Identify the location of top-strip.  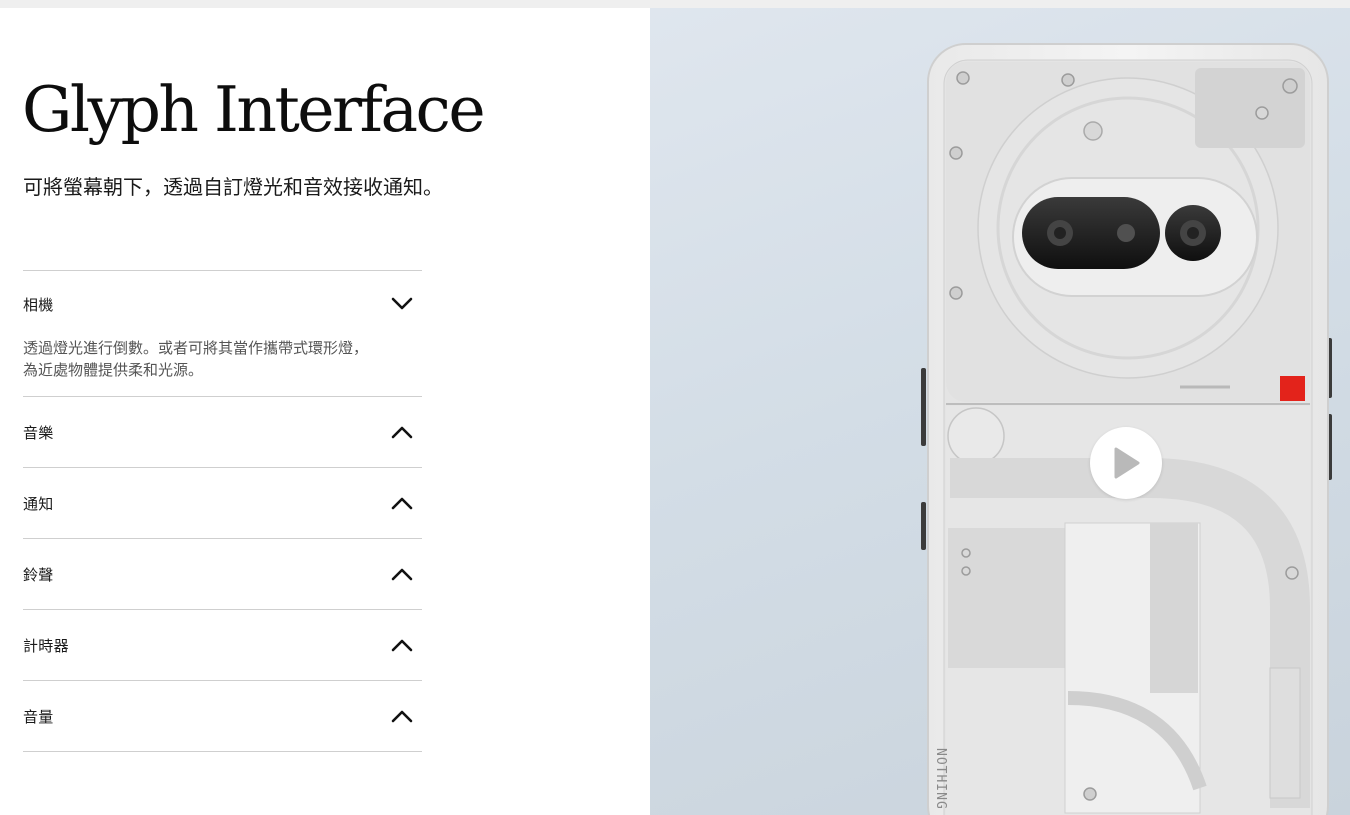
(675, 4).